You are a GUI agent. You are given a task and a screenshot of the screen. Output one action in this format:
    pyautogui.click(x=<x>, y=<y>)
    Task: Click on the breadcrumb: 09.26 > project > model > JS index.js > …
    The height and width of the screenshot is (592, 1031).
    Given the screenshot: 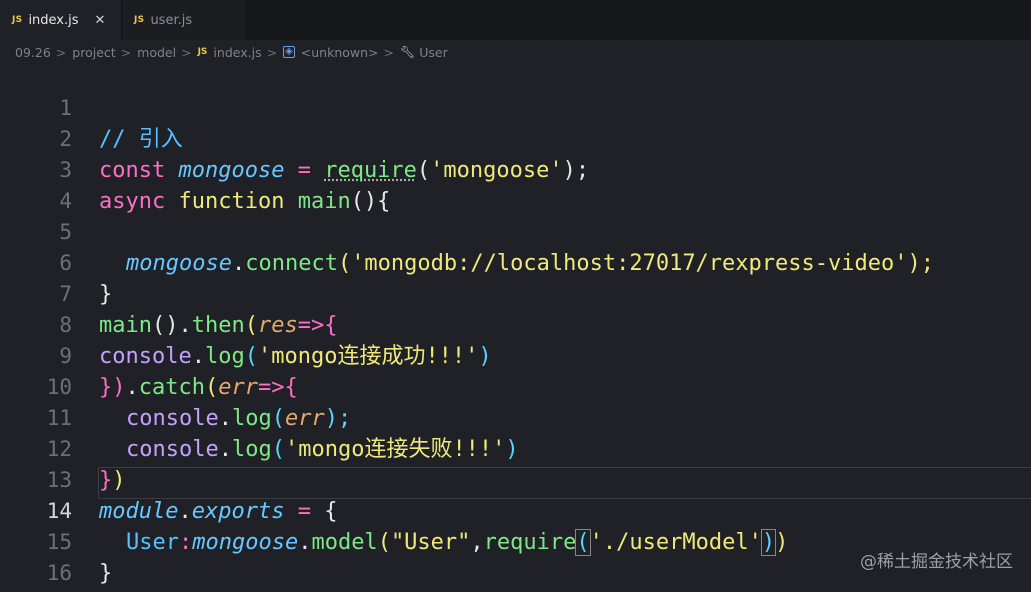 What is the action you would take?
    pyautogui.click(x=515, y=52)
    